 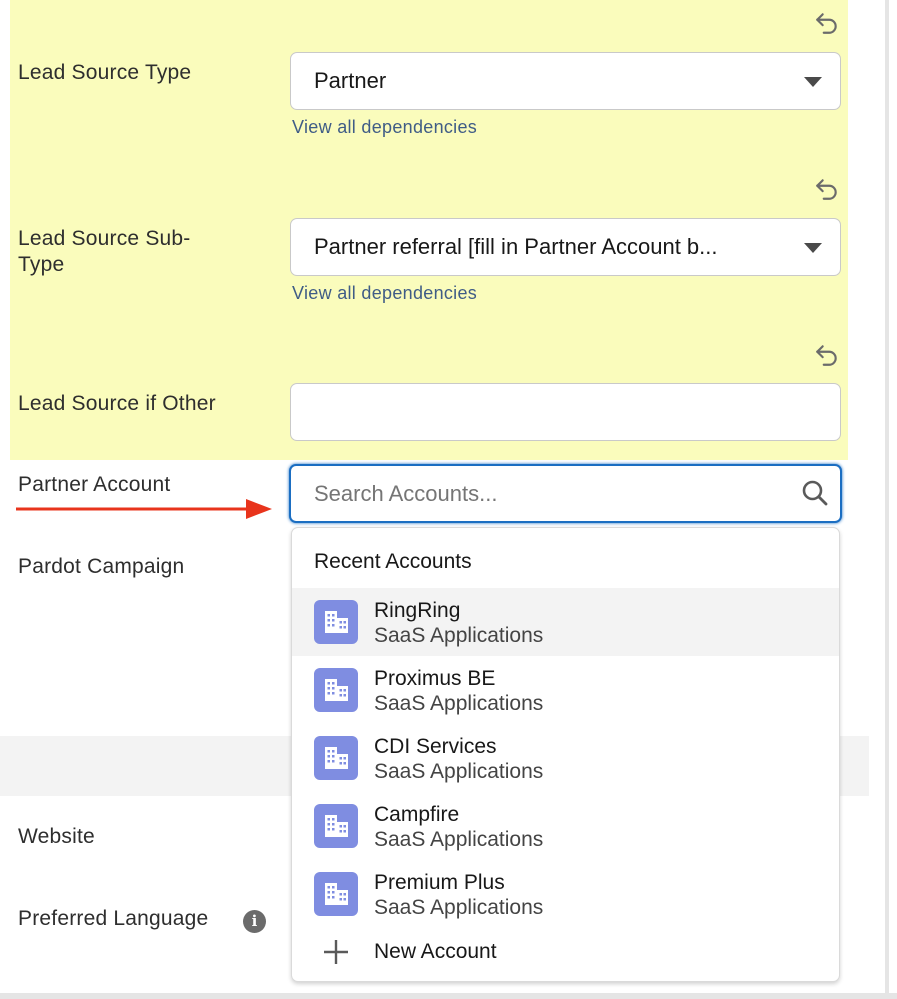 I want to click on lead-source-other-label: Lead Source if Other, so click(x=117, y=403).